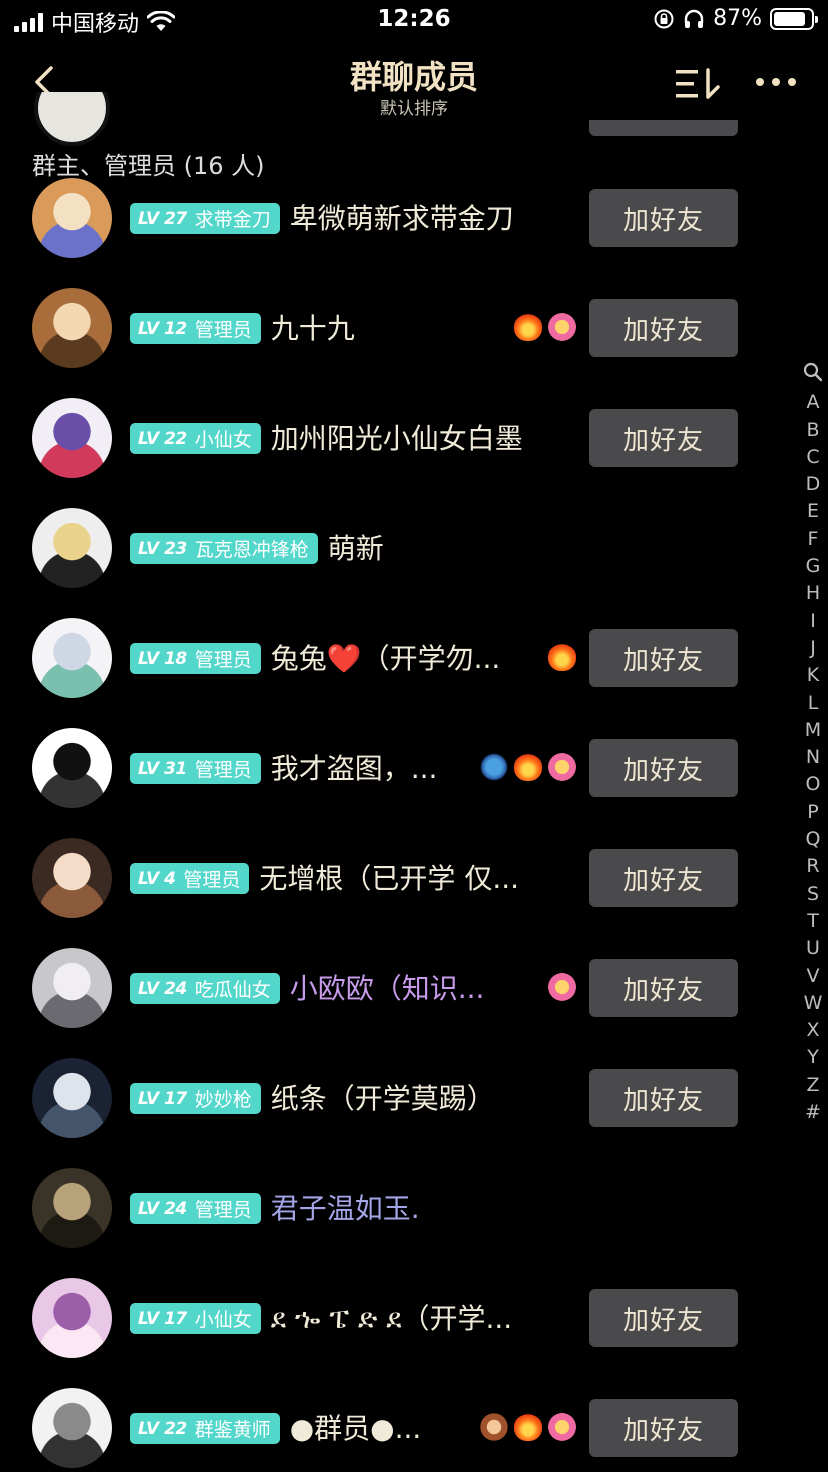  What do you see at coordinates (813, 484) in the screenshot?
I see `index-letter: D` at bounding box center [813, 484].